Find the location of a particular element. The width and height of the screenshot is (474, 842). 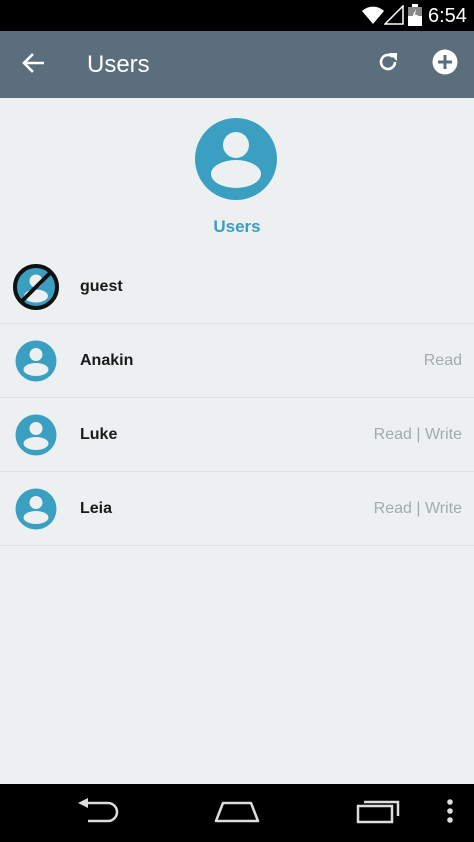

overflow-menu-button is located at coordinates (450, 813).